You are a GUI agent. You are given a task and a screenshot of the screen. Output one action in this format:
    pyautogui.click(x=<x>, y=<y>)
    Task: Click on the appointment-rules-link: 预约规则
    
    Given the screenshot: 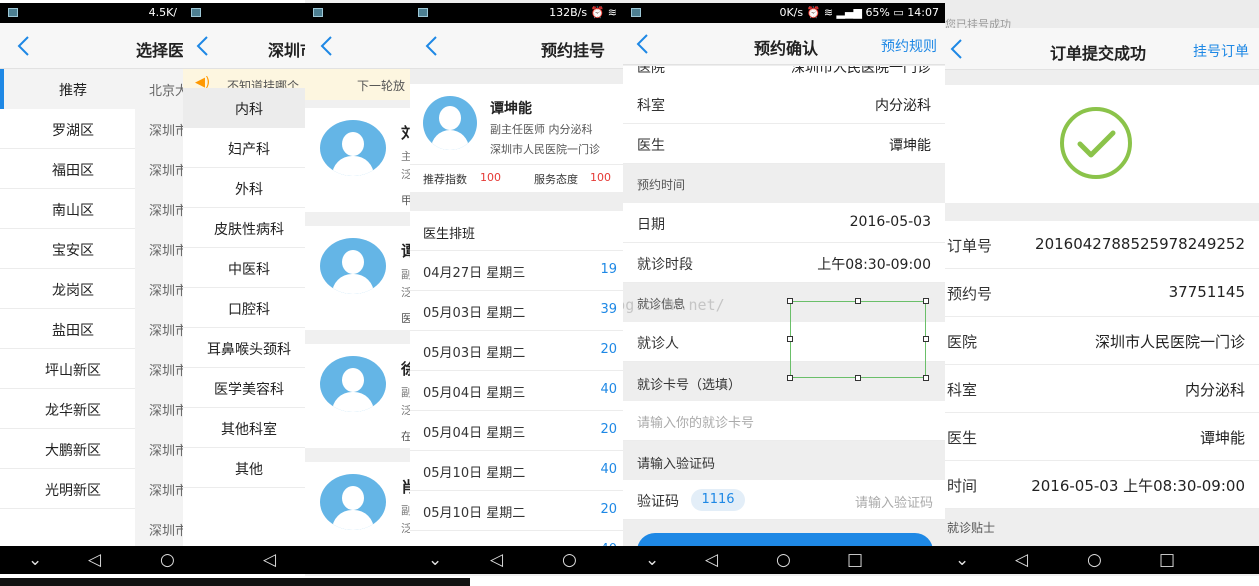 What is the action you would take?
    pyautogui.click(x=909, y=46)
    